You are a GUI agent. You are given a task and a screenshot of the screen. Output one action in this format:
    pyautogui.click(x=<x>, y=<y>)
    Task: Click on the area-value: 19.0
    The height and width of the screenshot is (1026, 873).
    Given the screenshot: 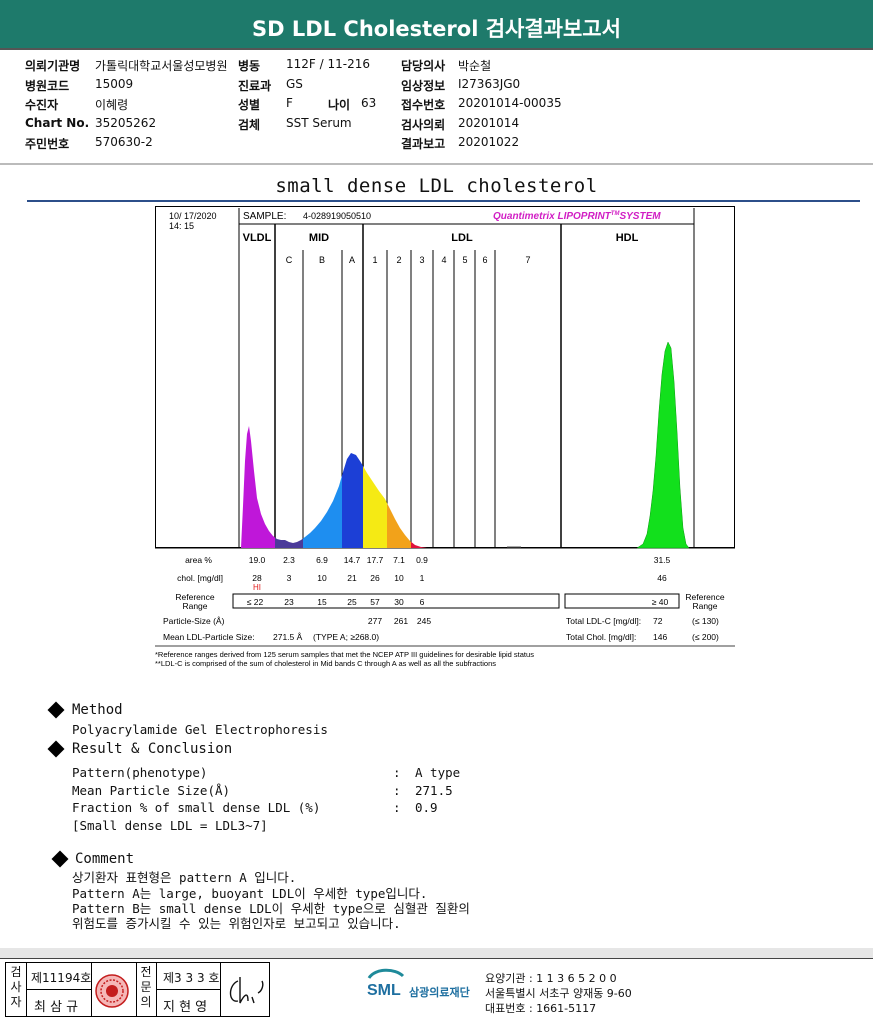 What is the action you would take?
    pyautogui.click(x=257, y=560)
    